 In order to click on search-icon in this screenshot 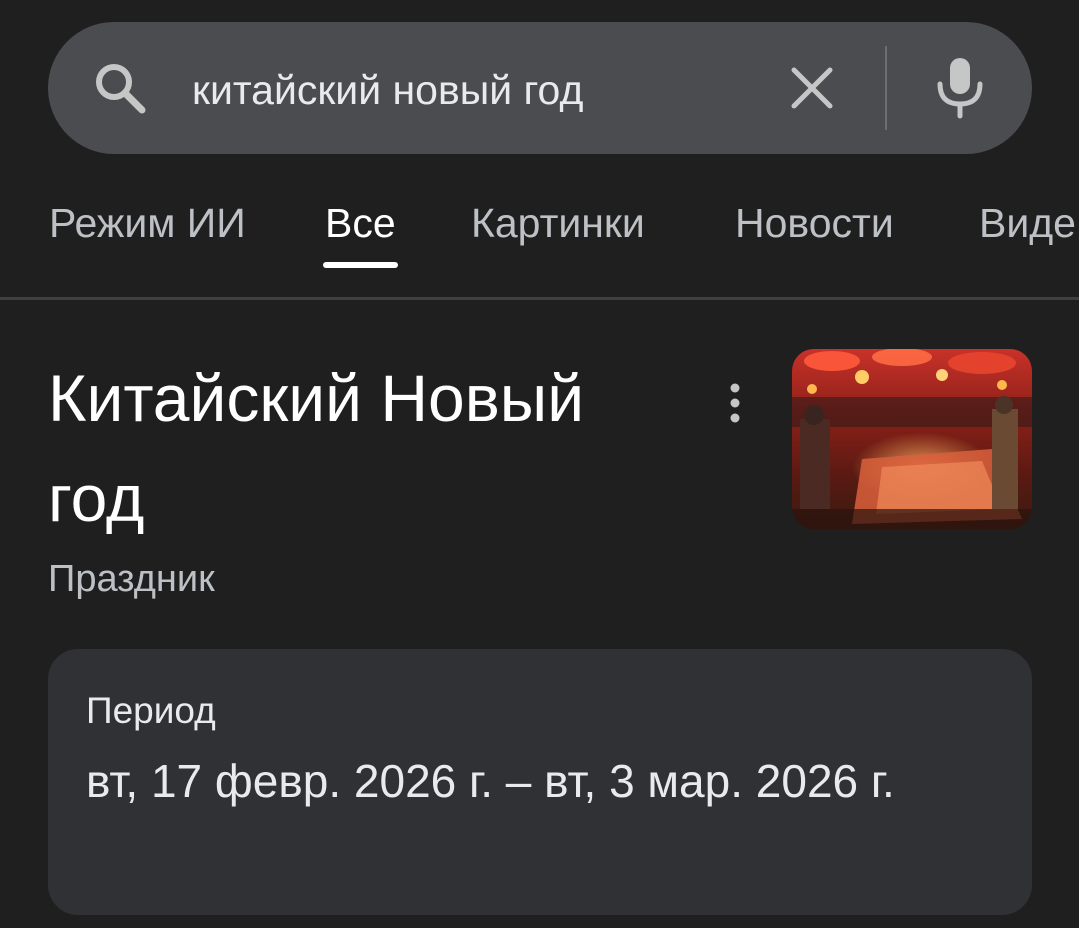, I will do `click(120, 88)`.